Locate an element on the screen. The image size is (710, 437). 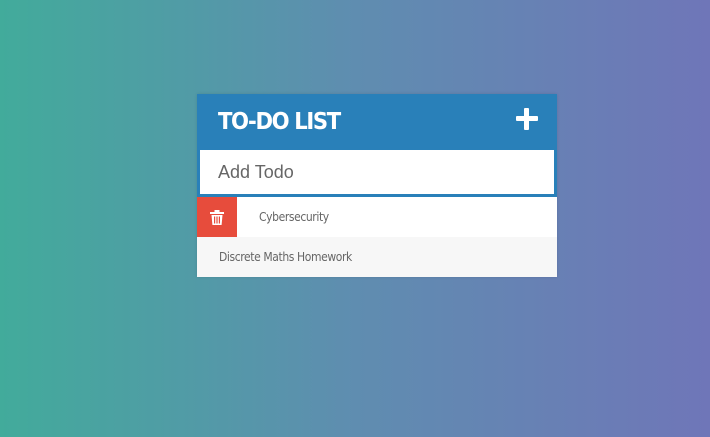
add-todo-input is located at coordinates (377, 172).